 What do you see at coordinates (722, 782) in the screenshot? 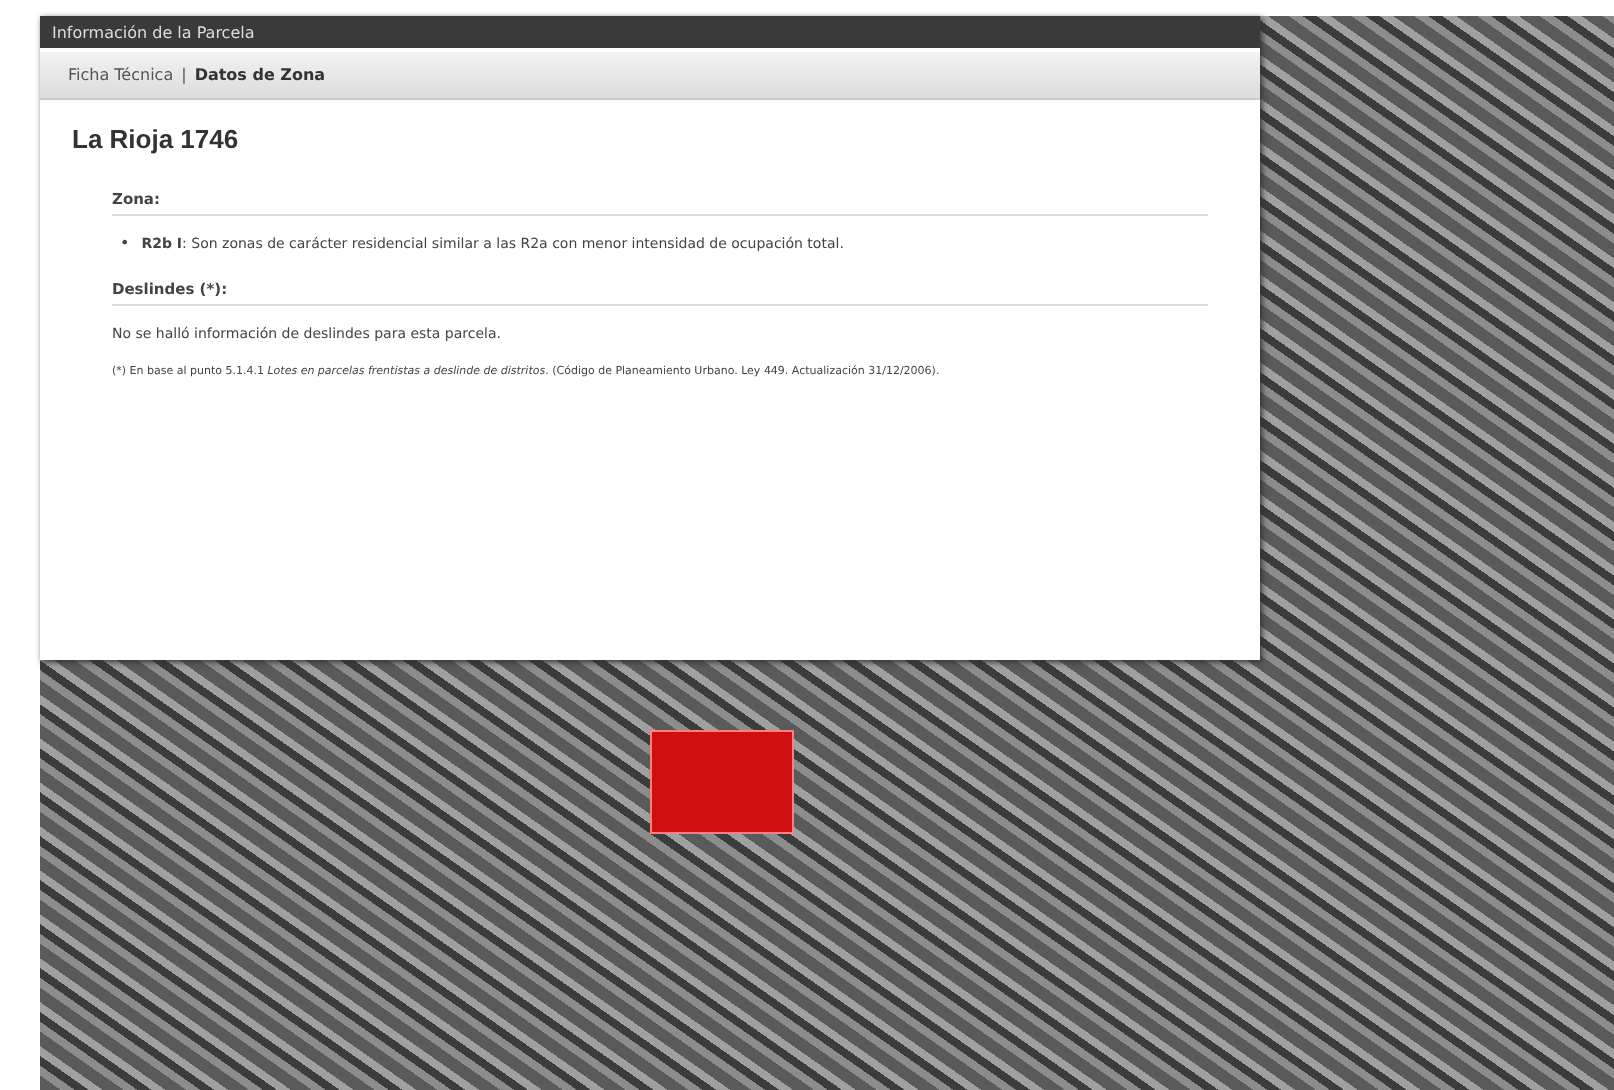
I see `parcel-highlight` at bounding box center [722, 782].